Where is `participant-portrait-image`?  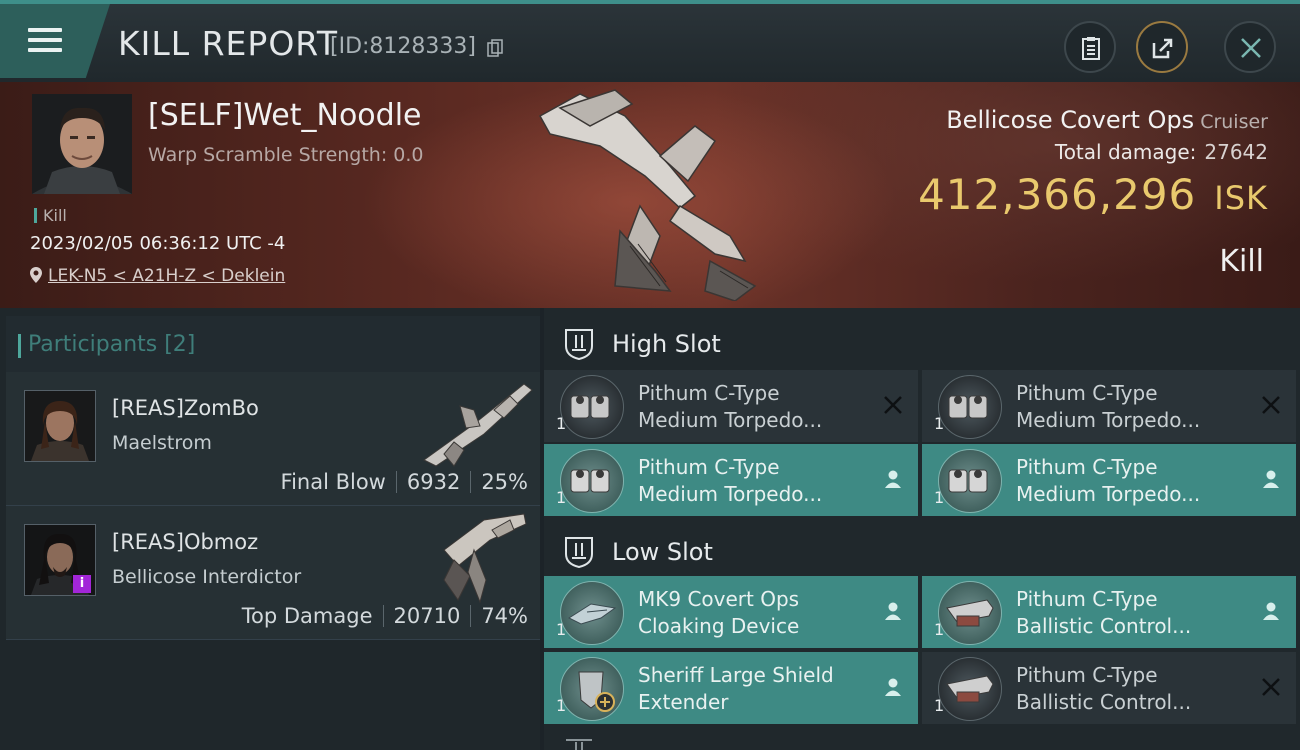
participant-portrait-image is located at coordinates (60, 426).